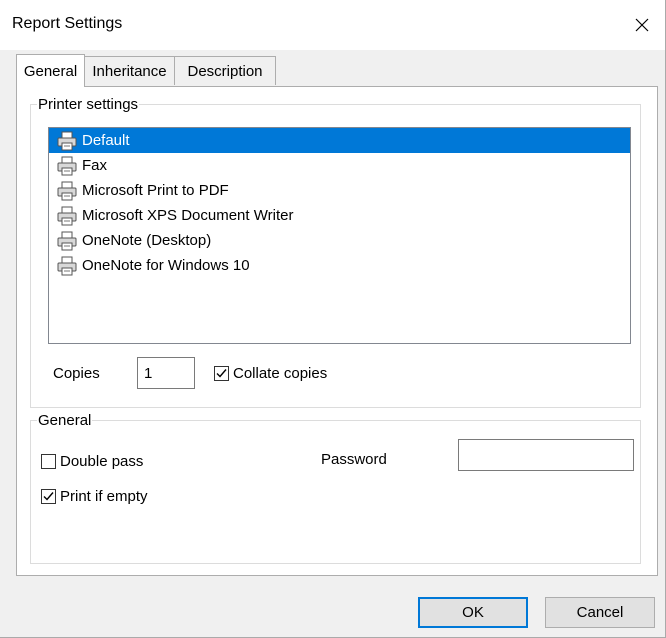  I want to click on general-legend: General, so click(65, 420).